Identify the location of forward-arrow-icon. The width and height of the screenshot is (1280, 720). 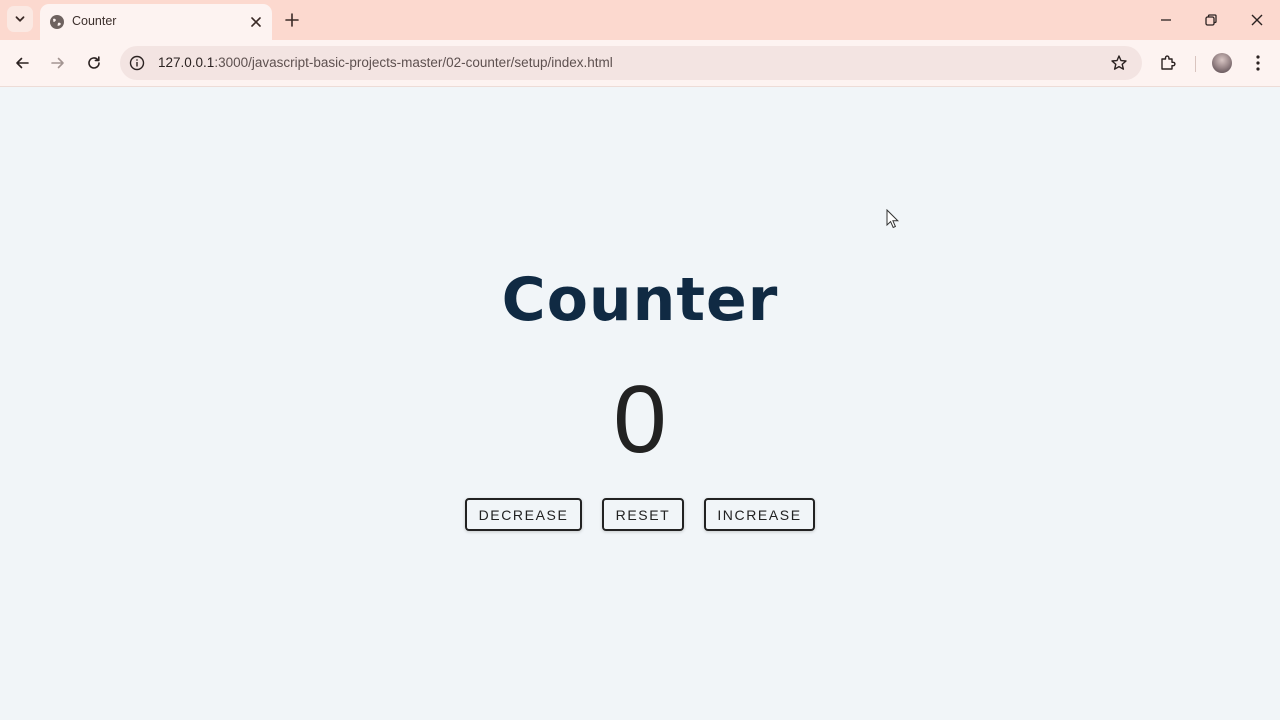
(57, 63).